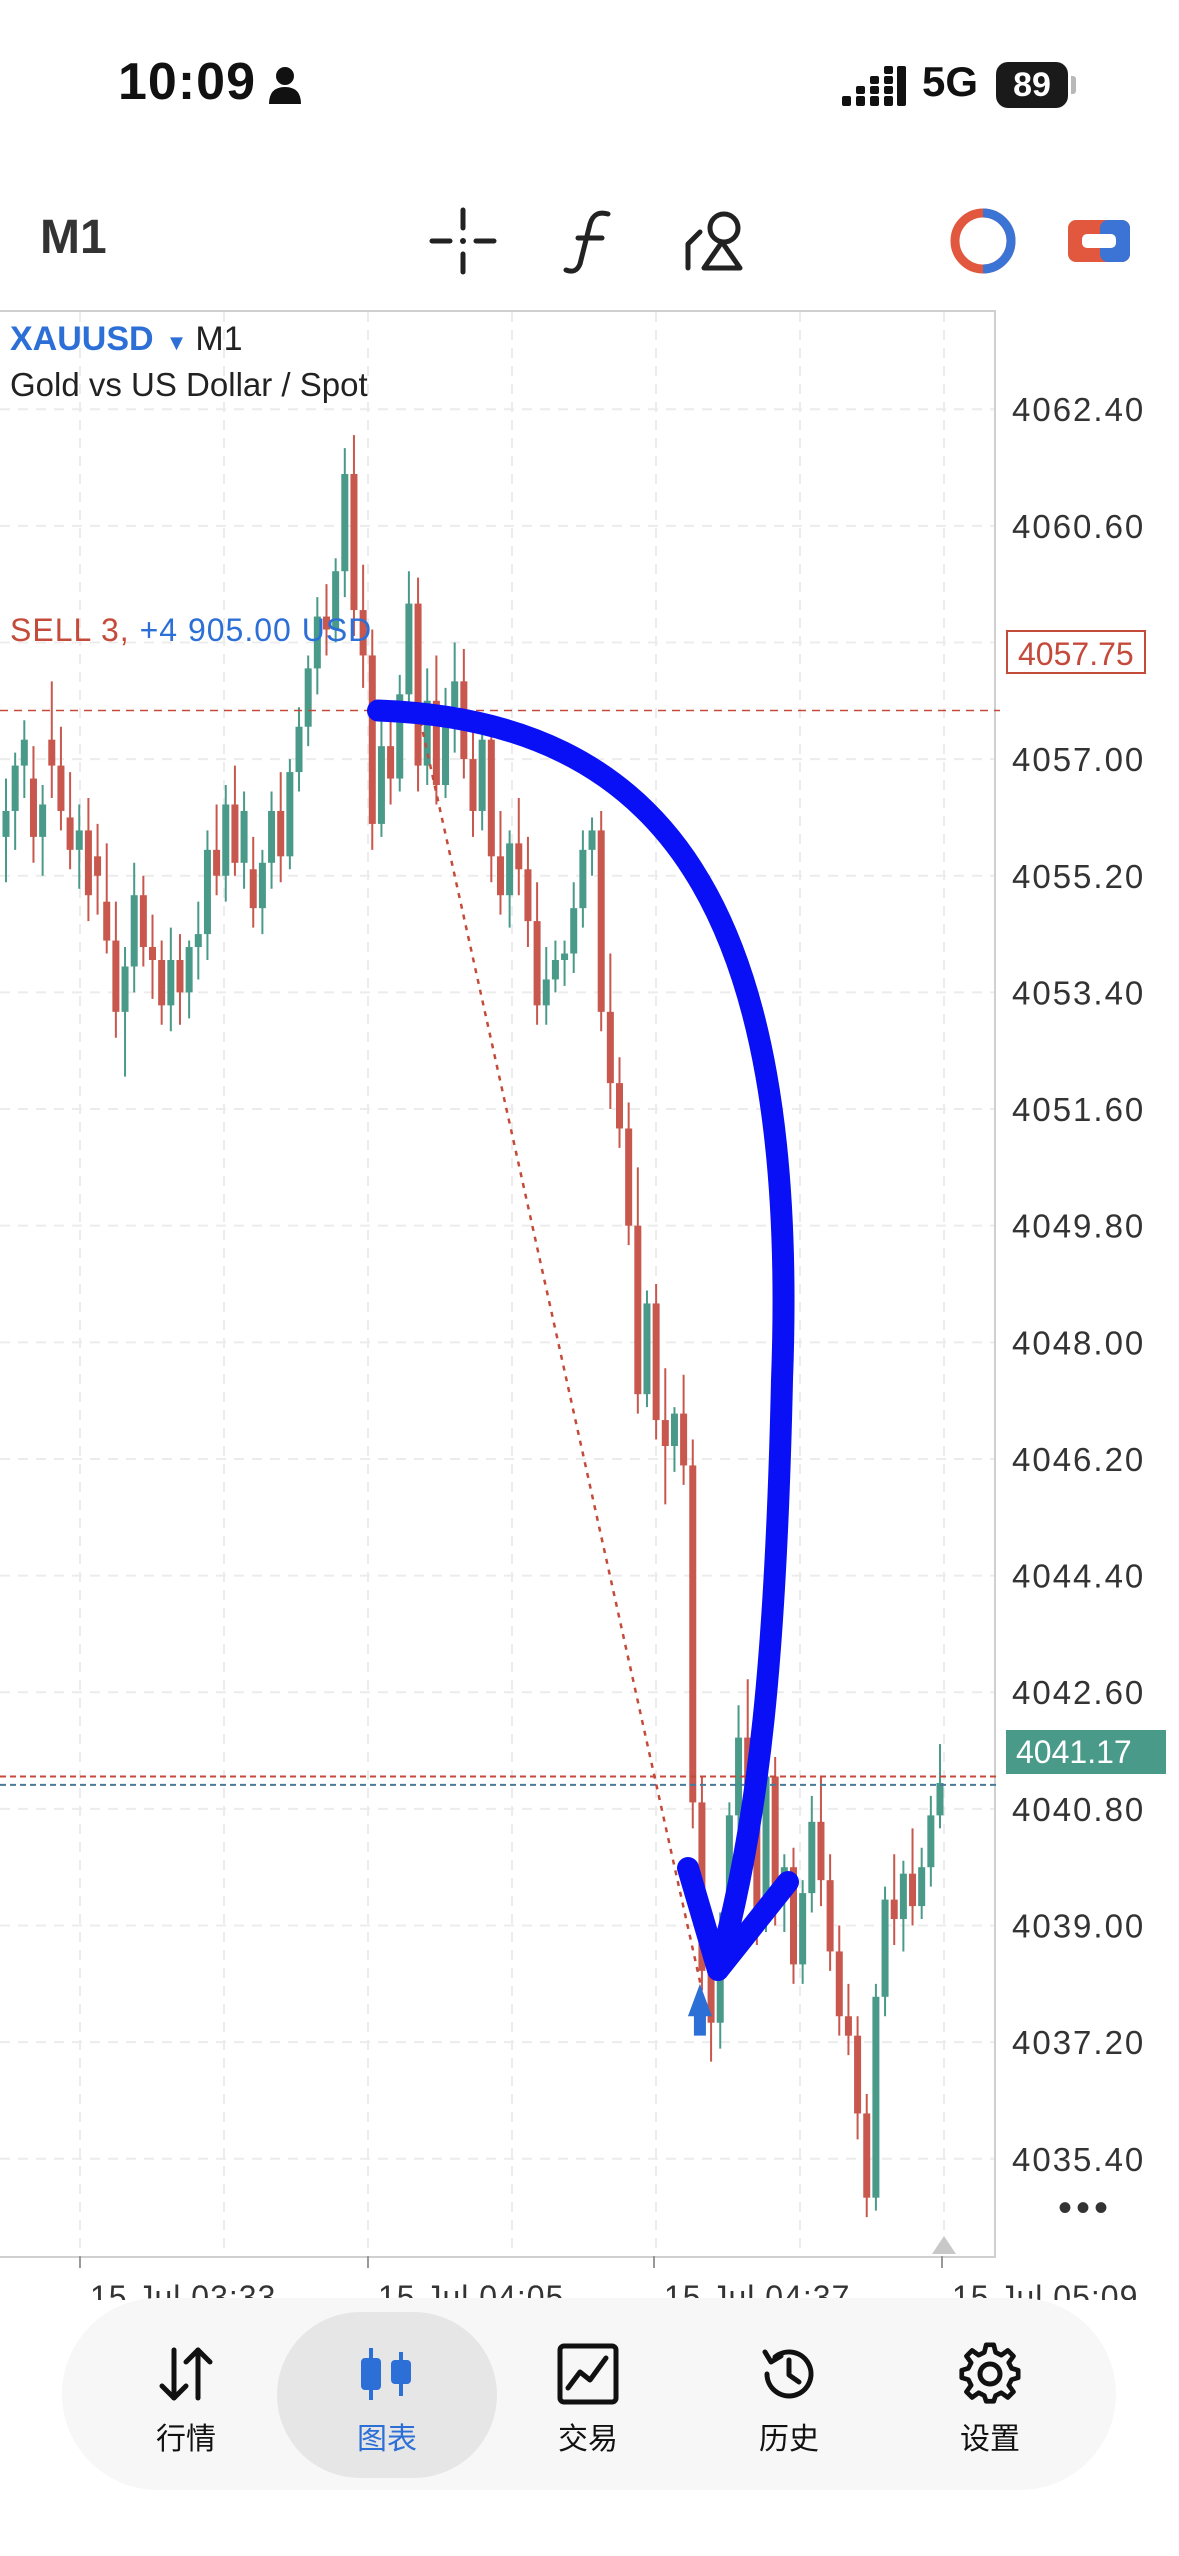 The height and width of the screenshot is (2556, 1179). I want to click on nav-tab-settings: 设置, so click(990, 2395).